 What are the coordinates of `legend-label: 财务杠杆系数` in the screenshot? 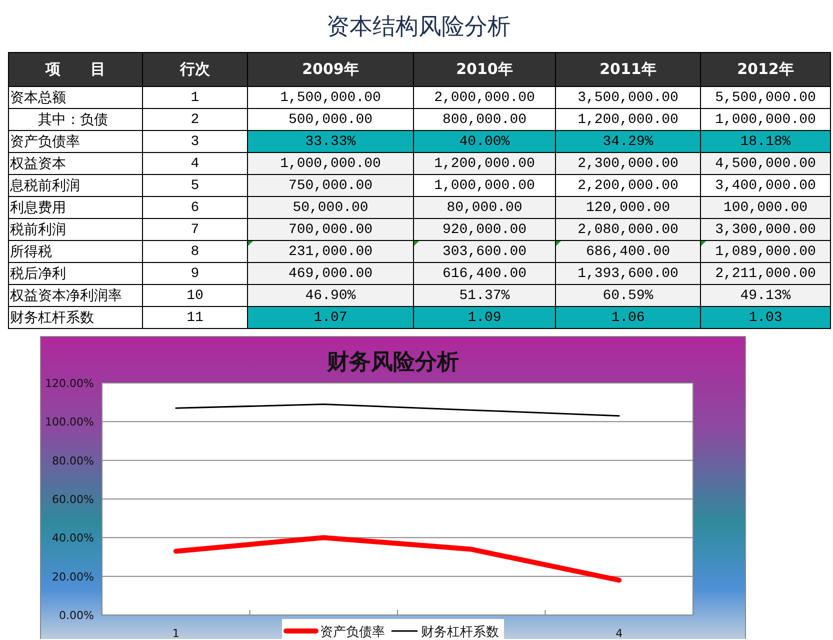 It's located at (460, 632).